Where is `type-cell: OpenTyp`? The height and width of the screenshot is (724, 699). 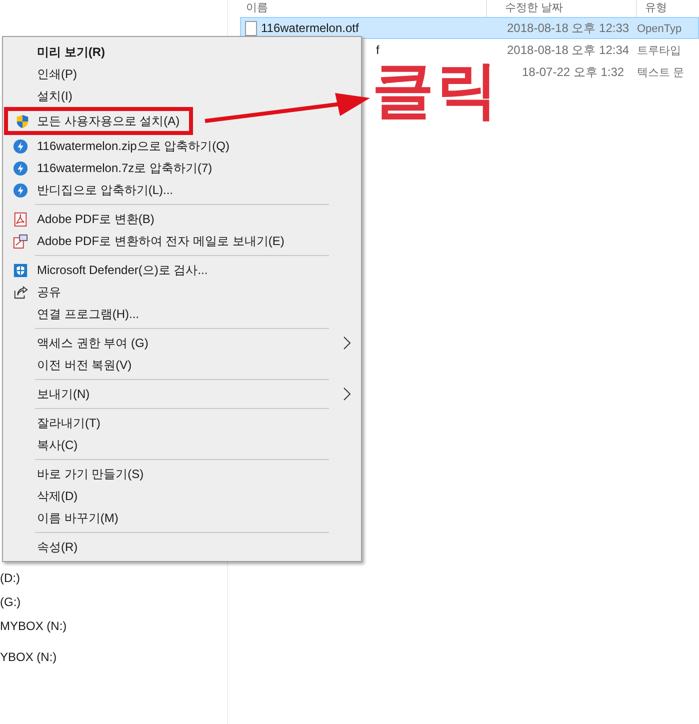 type-cell: OpenTyp is located at coordinates (659, 28).